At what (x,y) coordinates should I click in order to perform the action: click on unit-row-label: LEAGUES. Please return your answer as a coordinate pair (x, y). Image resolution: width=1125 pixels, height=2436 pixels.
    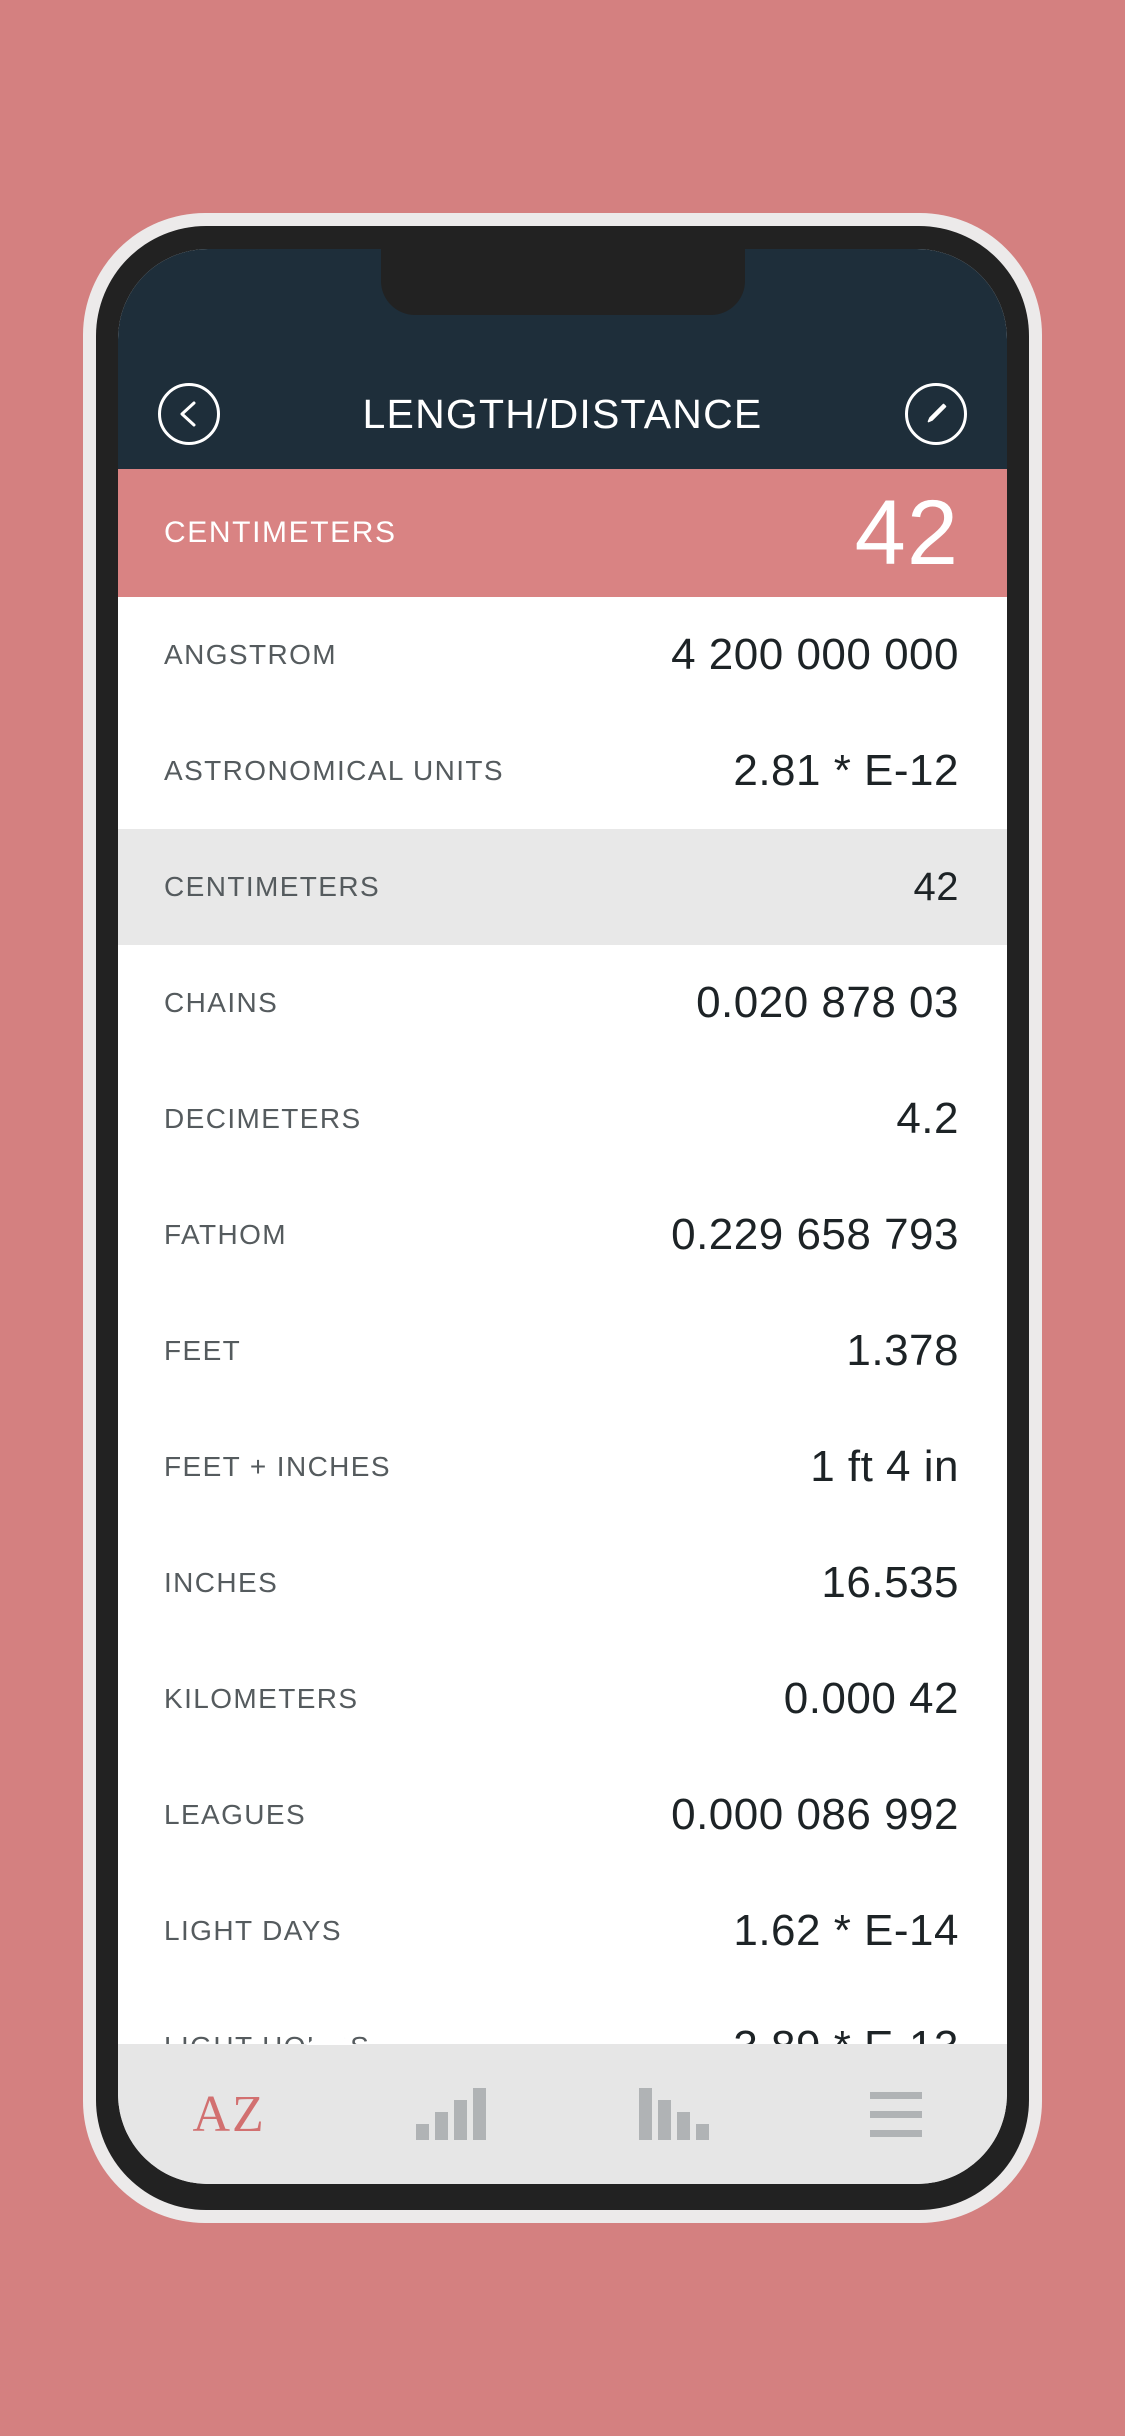
    Looking at the image, I should click on (235, 1814).